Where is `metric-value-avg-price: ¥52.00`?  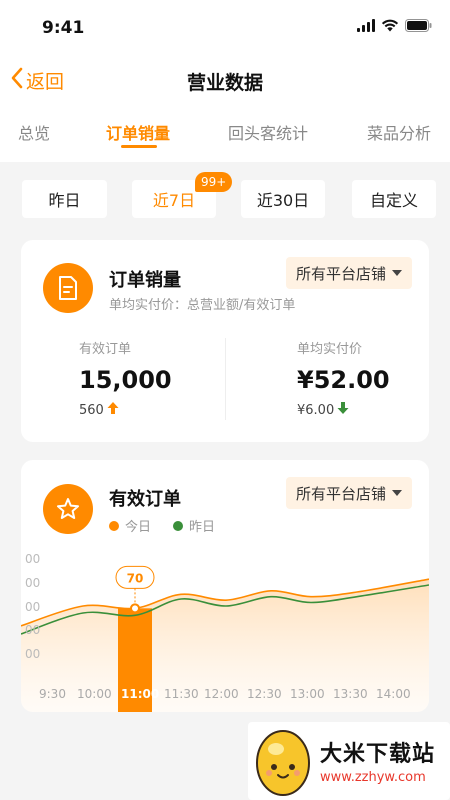 metric-value-avg-price: ¥52.00 is located at coordinates (343, 380).